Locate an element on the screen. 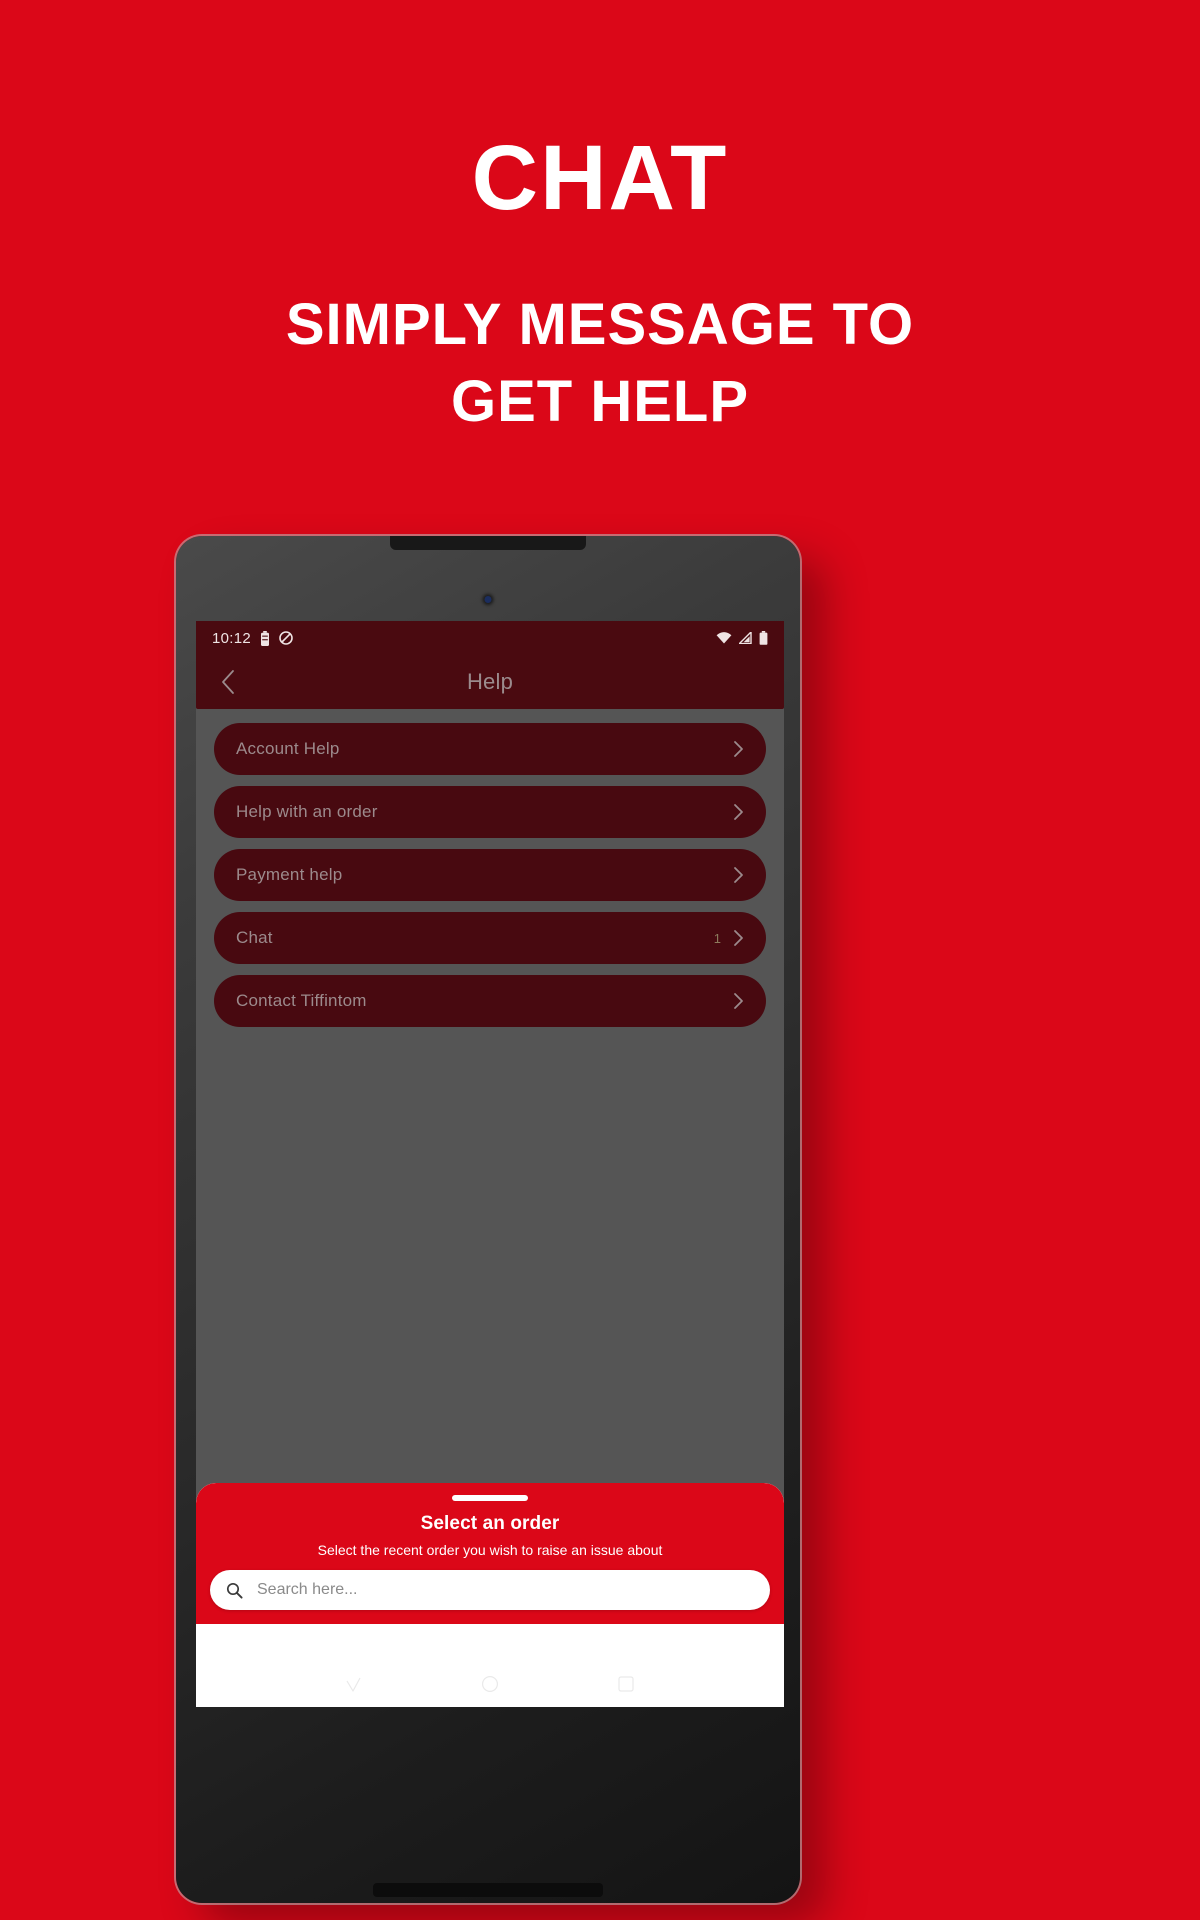 This screenshot has width=1200, height=1920. home-nav-button is located at coordinates (490, 1684).